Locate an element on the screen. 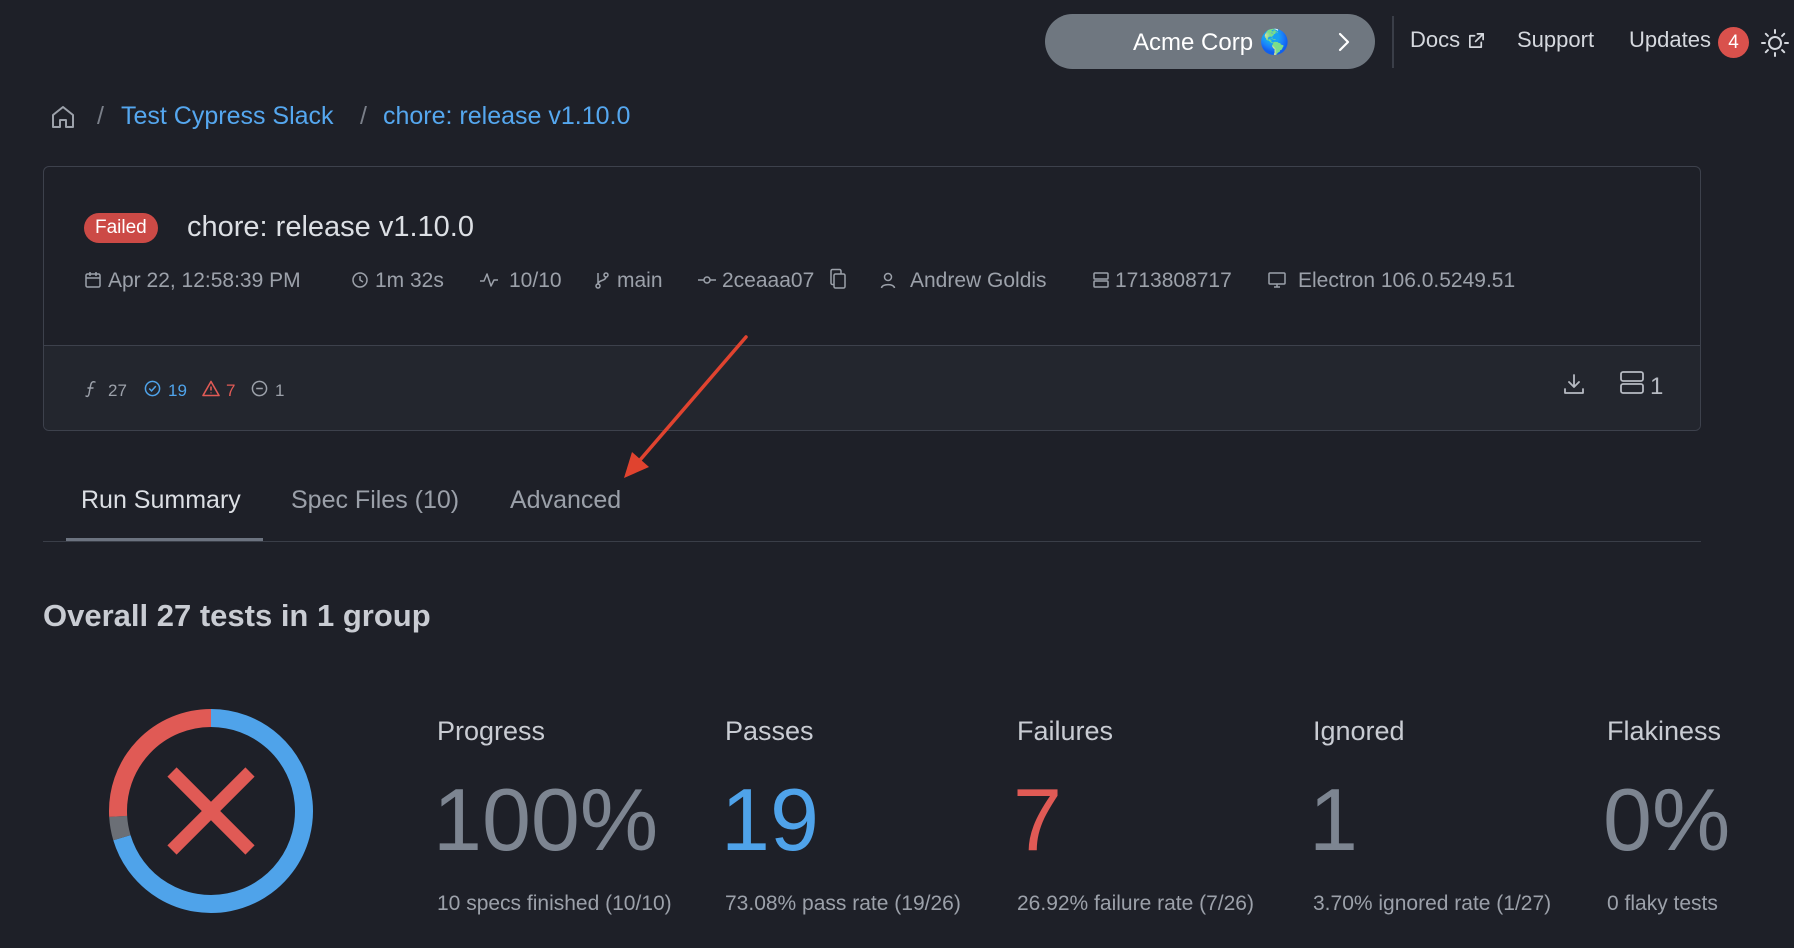 The height and width of the screenshot is (948, 1794). metric-label: Ignored is located at coordinates (1359, 731).